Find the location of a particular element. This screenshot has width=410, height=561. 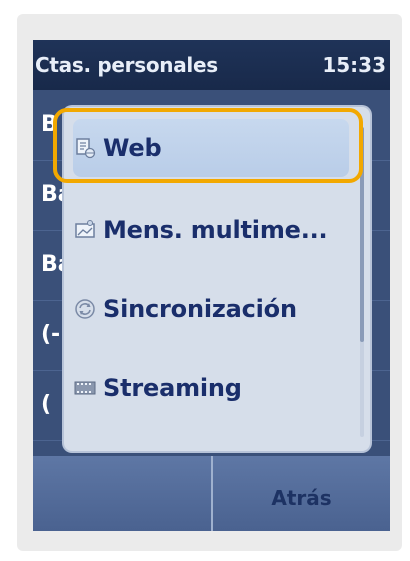

web-page-icon is located at coordinates (85, 148).